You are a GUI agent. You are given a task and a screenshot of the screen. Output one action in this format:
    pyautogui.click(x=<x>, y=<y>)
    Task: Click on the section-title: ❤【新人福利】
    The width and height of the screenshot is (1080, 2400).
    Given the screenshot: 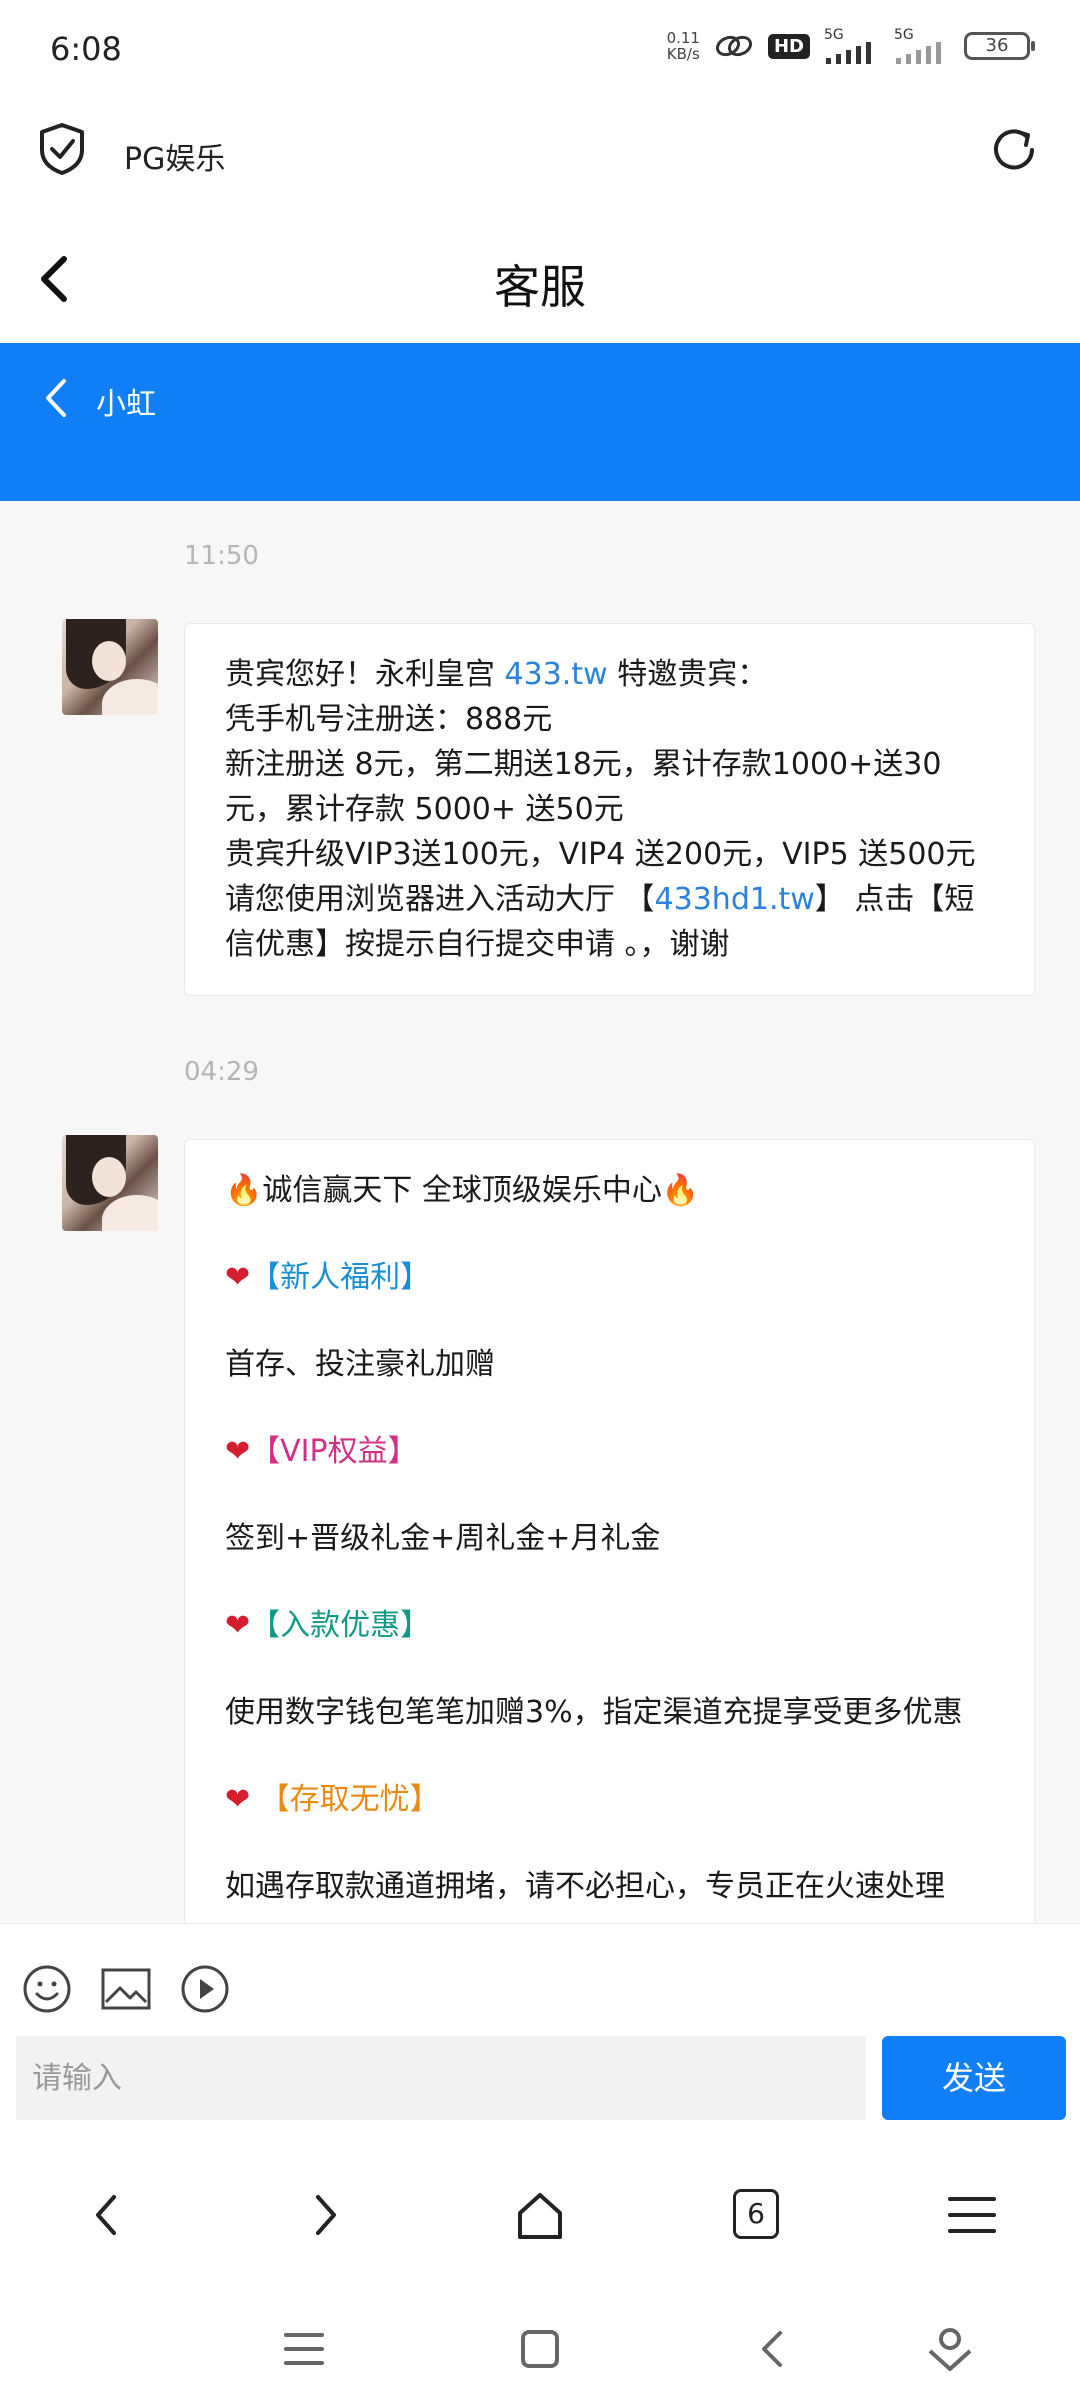 What is the action you would take?
    pyautogui.click(x=328, y=1277)
    